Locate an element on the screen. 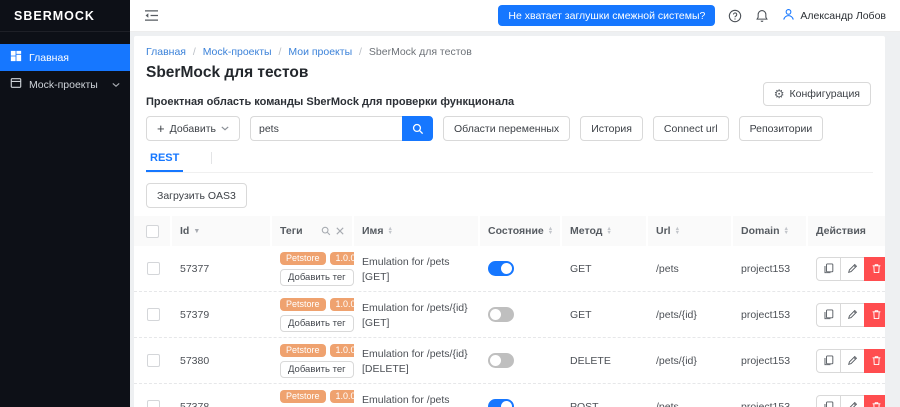  filter-search-icon is located at coordinates (326, 231).